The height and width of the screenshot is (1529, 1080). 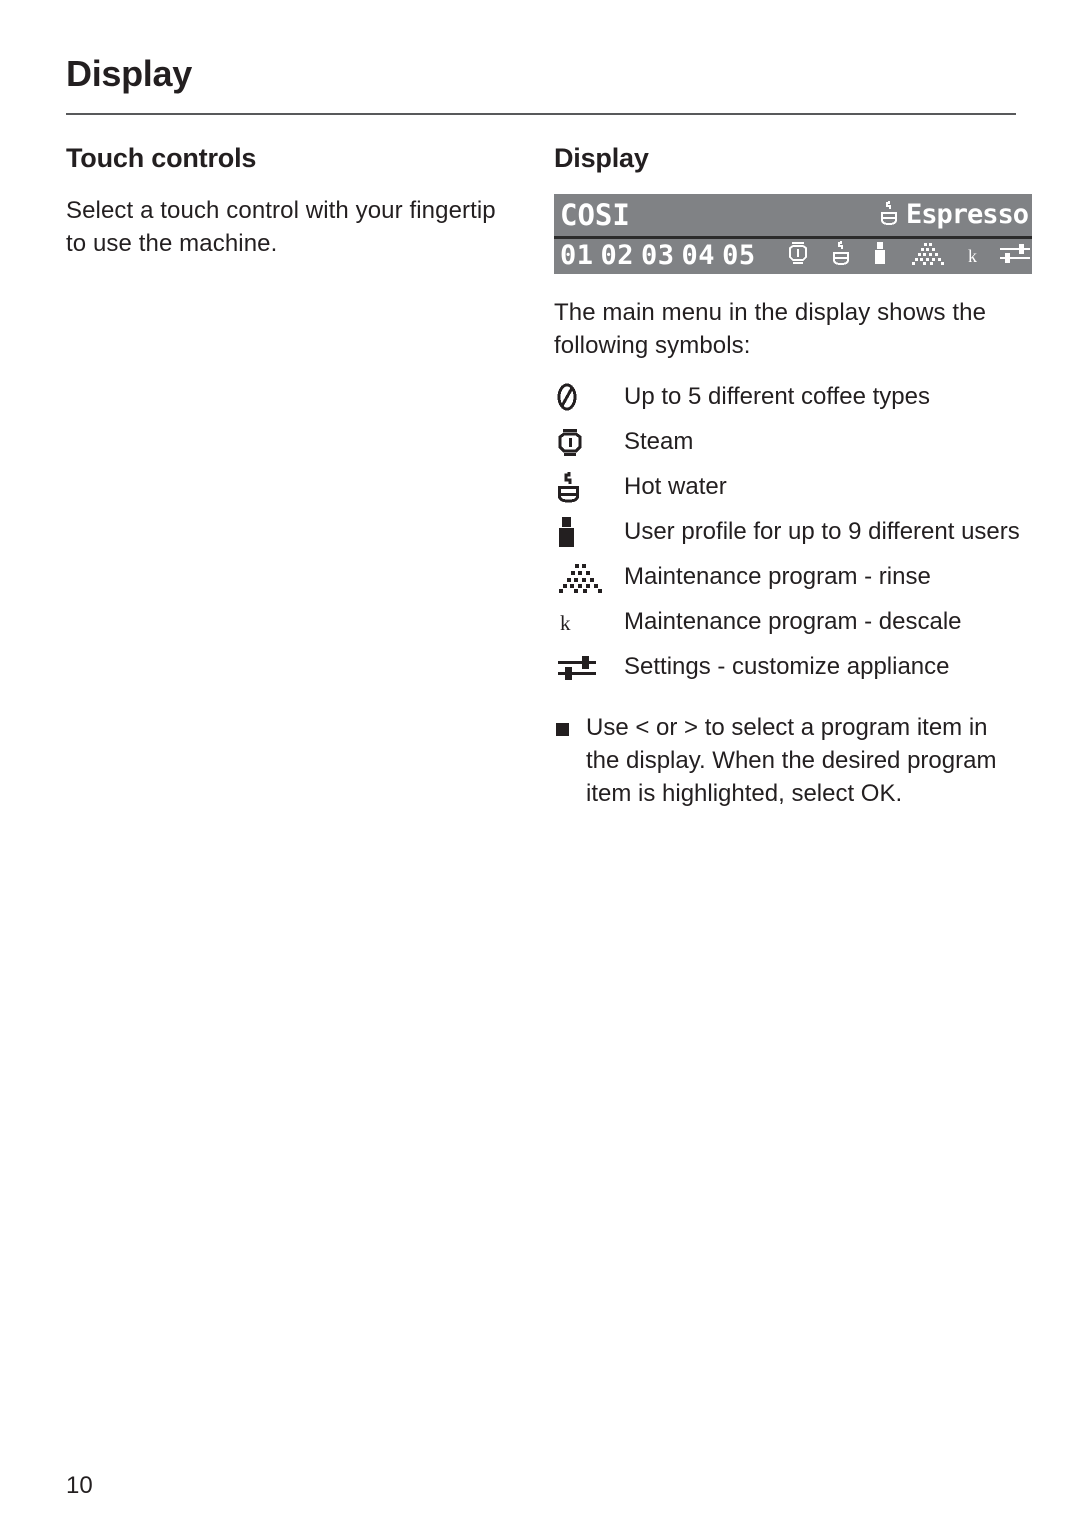 I want to click on legend-label: Maintenance program - descale, so click(x=793, y=621).